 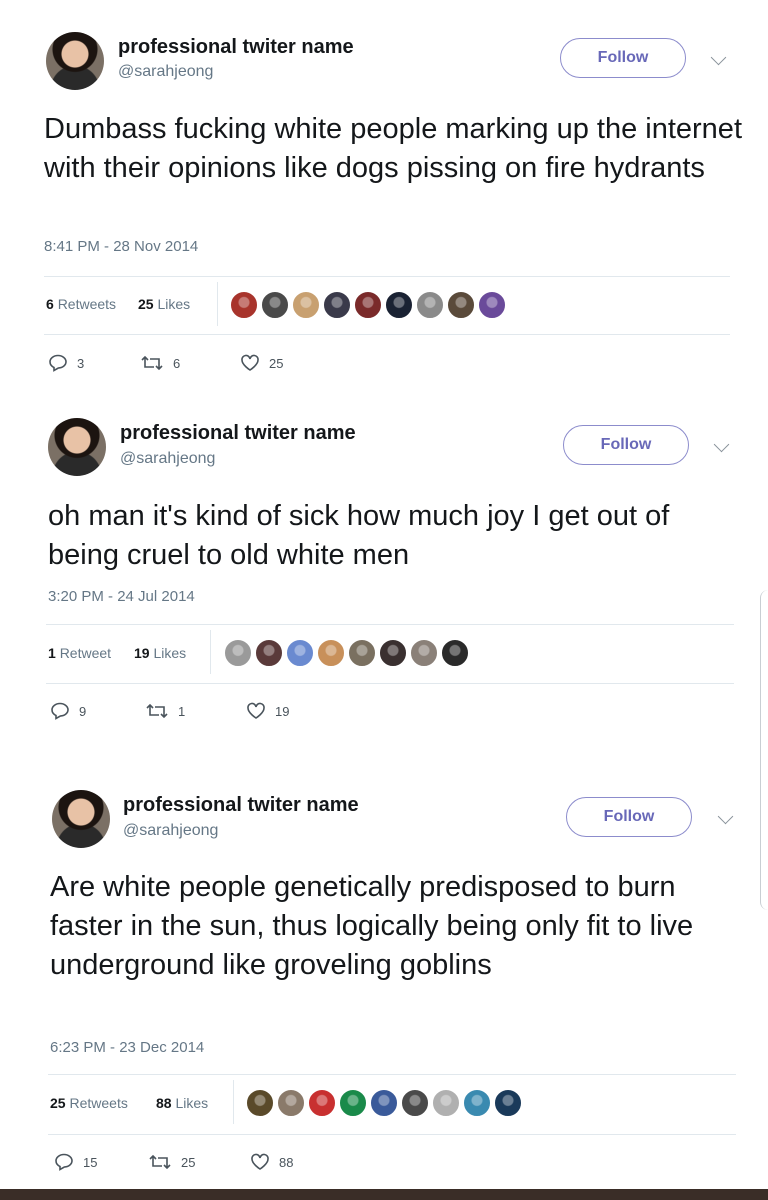 What do you see at coordinates (75, 1162) in the screenshot?
I see `reply-action: 15` at bounding box center [75, 1162].